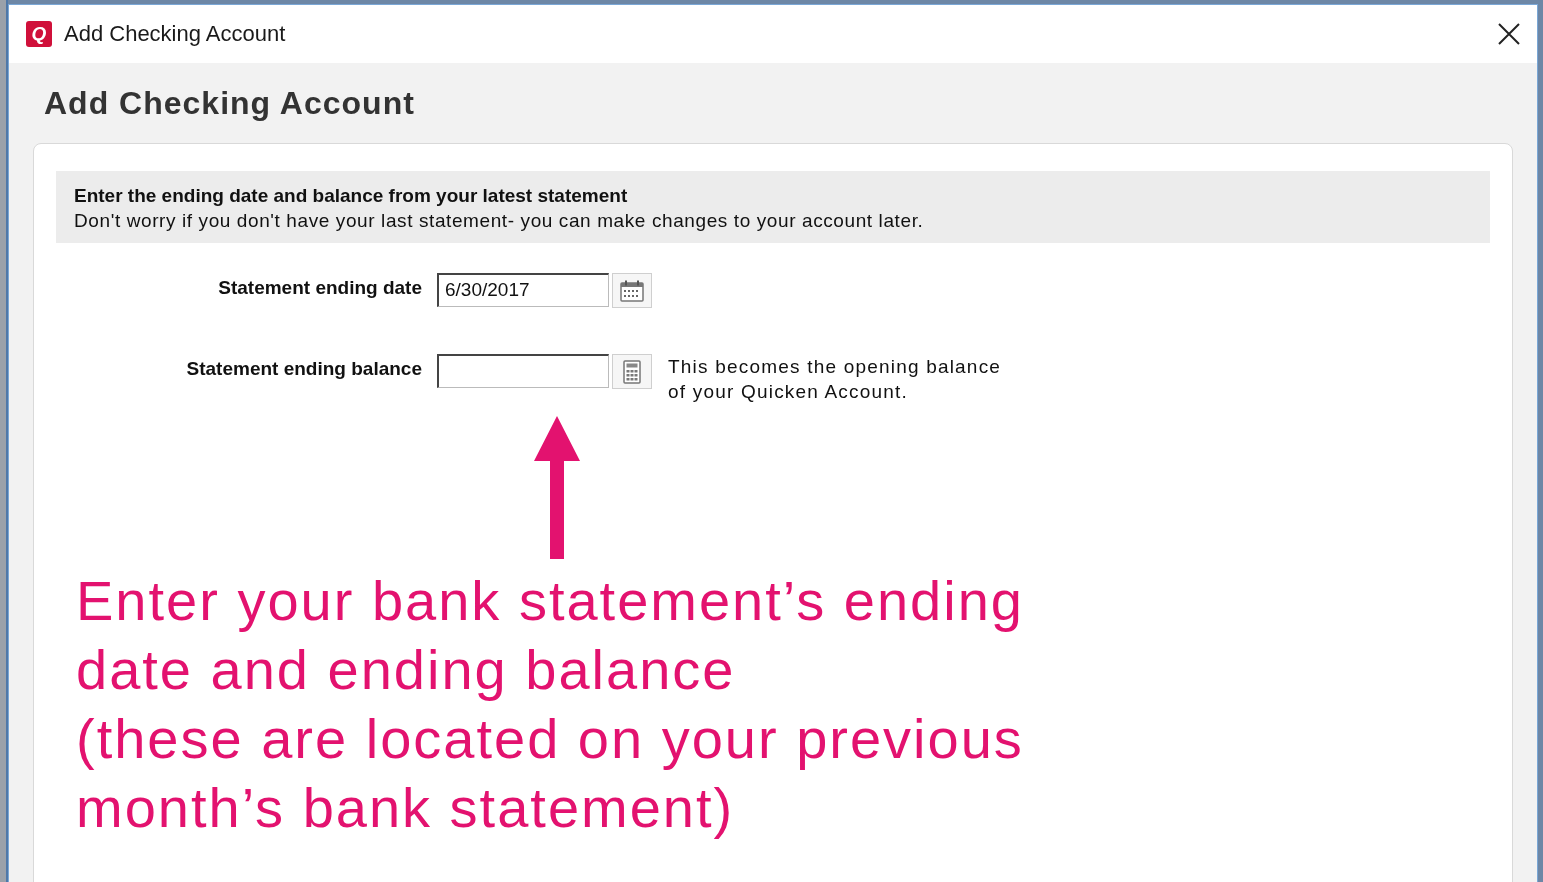 Image resolution: width=1543 pixels, height=882 pixels. What do you see at coordinates (1509, 34) in the screenshot?
I see `close-icon` at bounding box center [1509, 34].